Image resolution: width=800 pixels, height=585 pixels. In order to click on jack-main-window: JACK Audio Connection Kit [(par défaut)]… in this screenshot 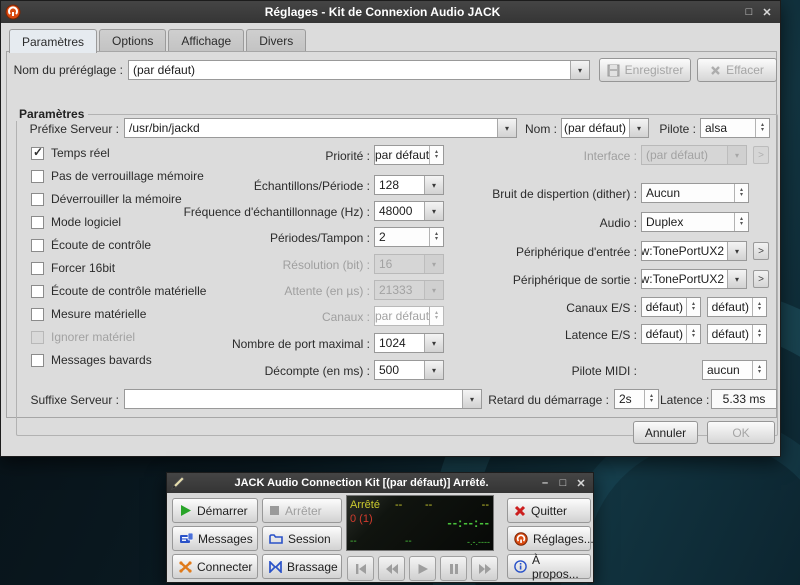, I will do `click(380, 527)`.